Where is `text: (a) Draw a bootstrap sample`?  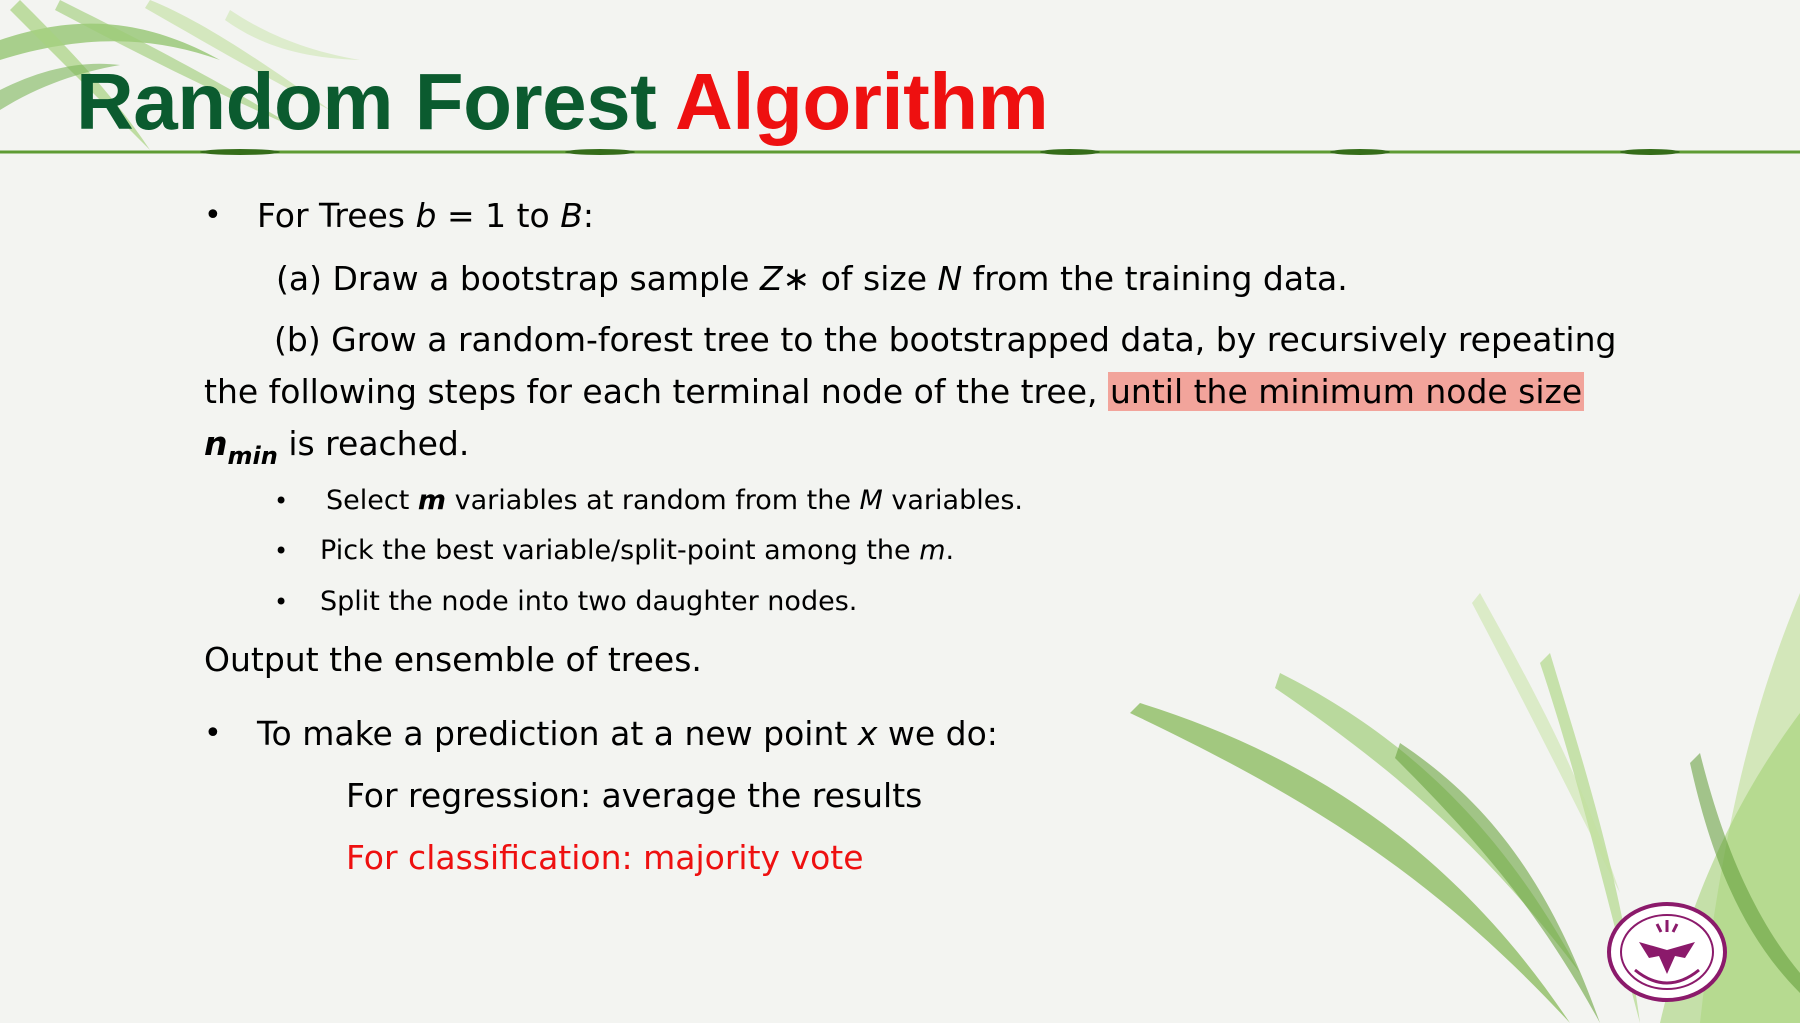 text: (a) Draw a bootstrap sample is located at coordinates (518, 278).